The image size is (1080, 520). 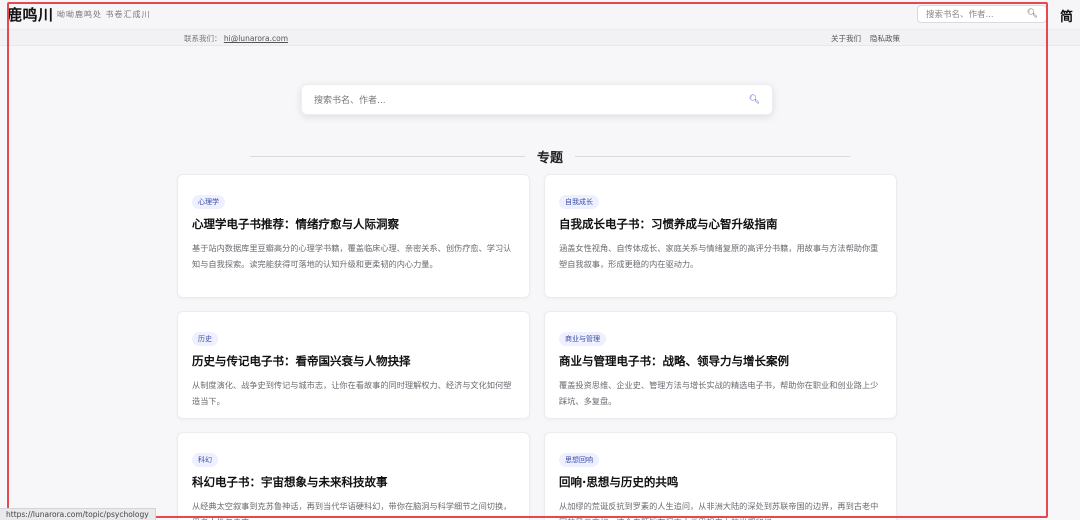 I want to click on section-heading: 专题, so click(x=550, y=156).